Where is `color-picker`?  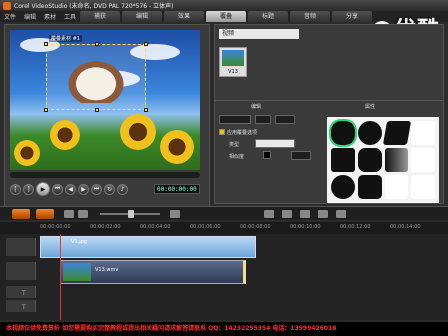 color-picker is located at coordinates (267, 155).